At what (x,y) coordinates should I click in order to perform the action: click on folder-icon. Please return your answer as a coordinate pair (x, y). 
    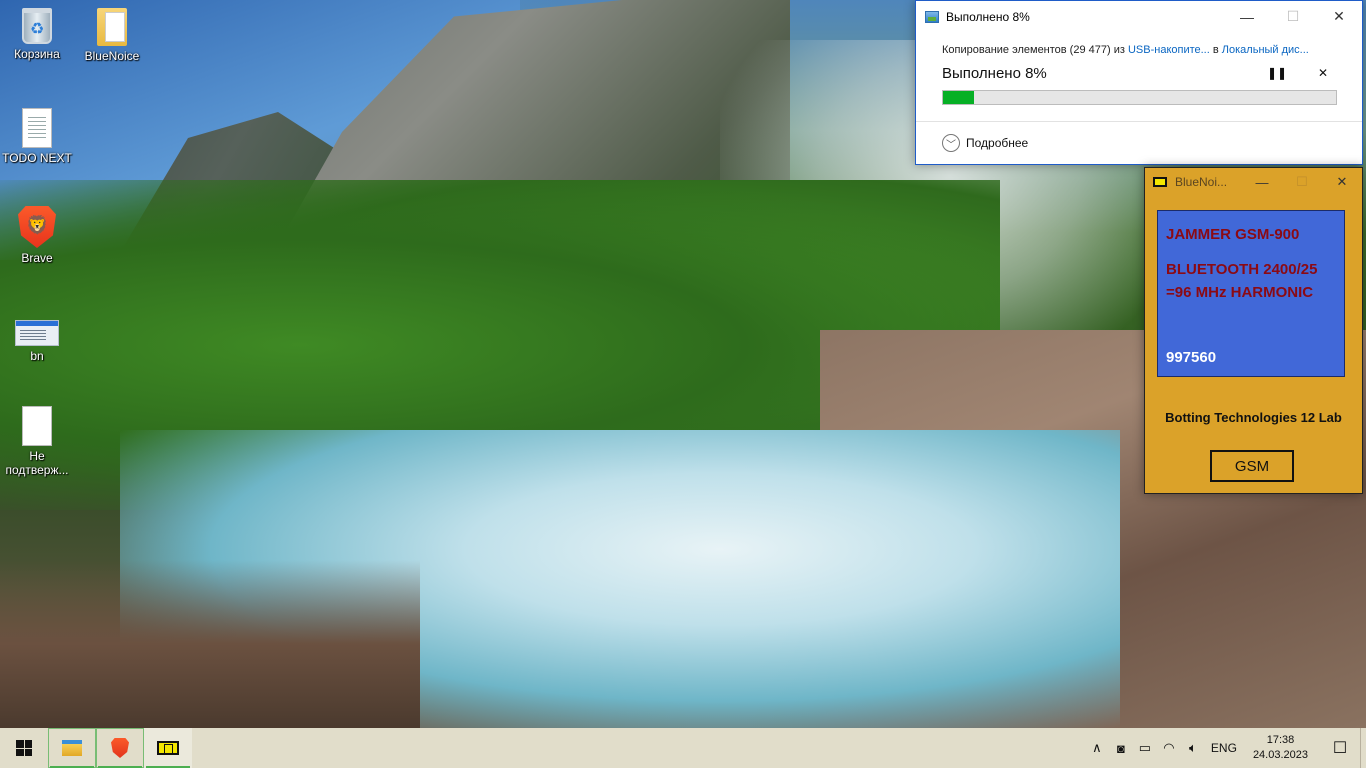
    Looking at the image, I should click on (112, 27).